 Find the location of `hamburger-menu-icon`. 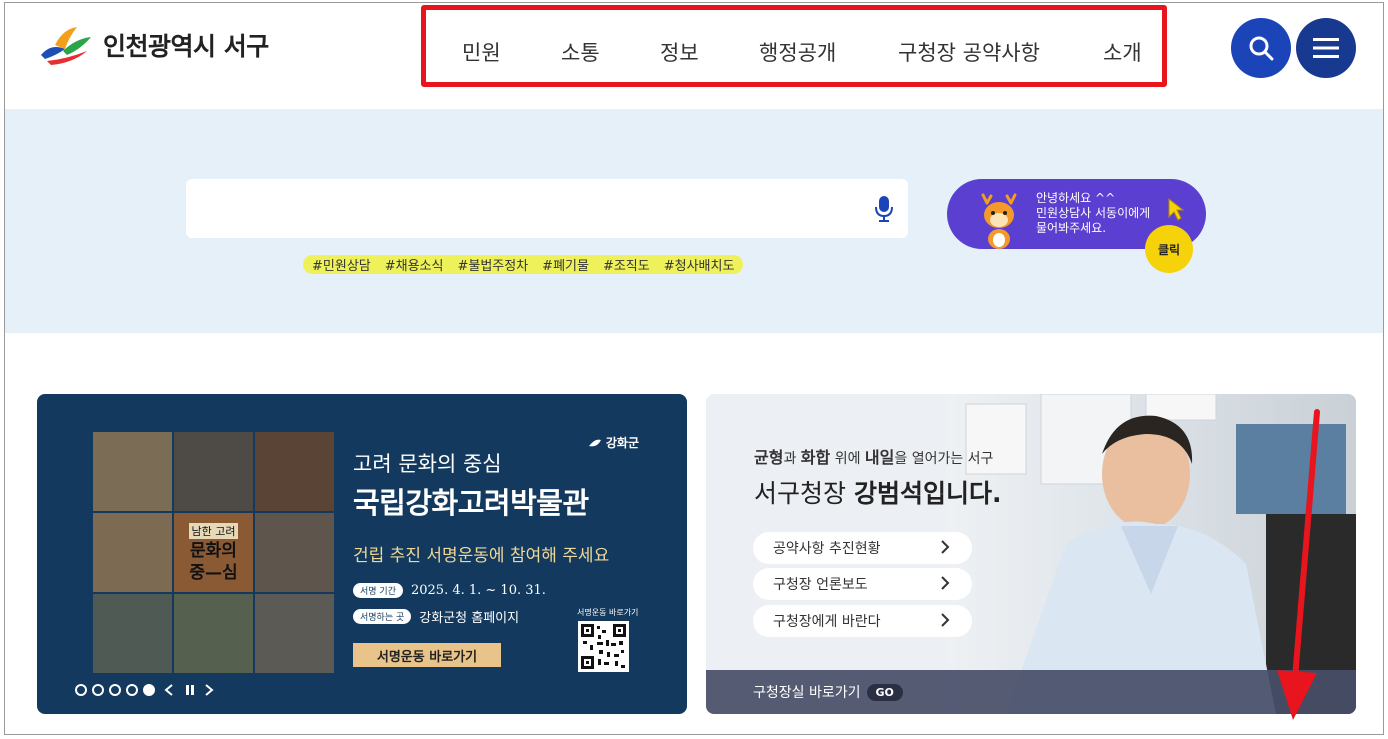

hamburger-menu-icon is located at coordinates (1326, 48).